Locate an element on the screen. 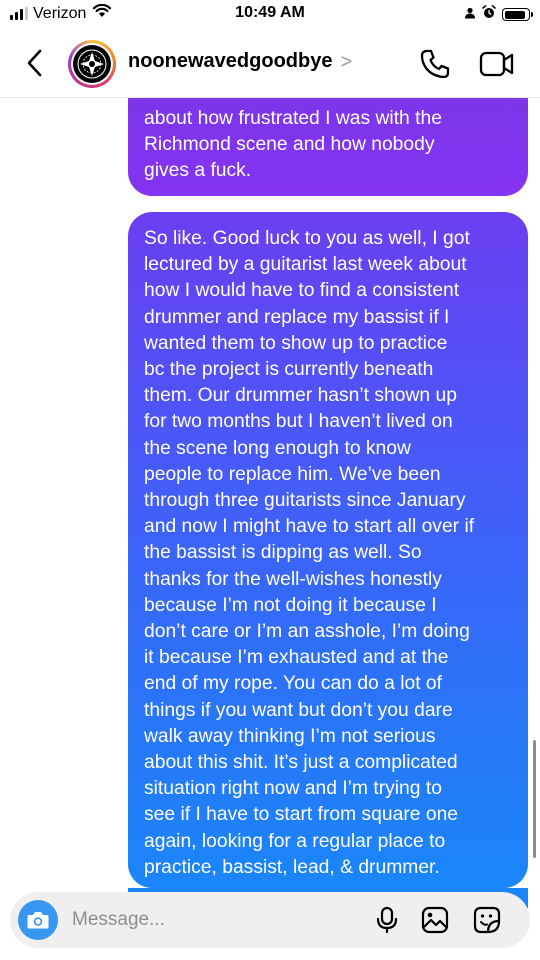 Image resolution: width=540 pixels, height=960 pixels. battery-icon is located at coordinates (517, 14).